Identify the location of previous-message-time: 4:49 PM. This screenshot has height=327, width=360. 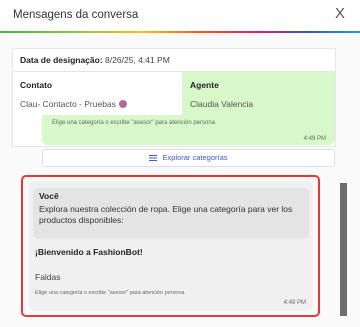
(314, 139).